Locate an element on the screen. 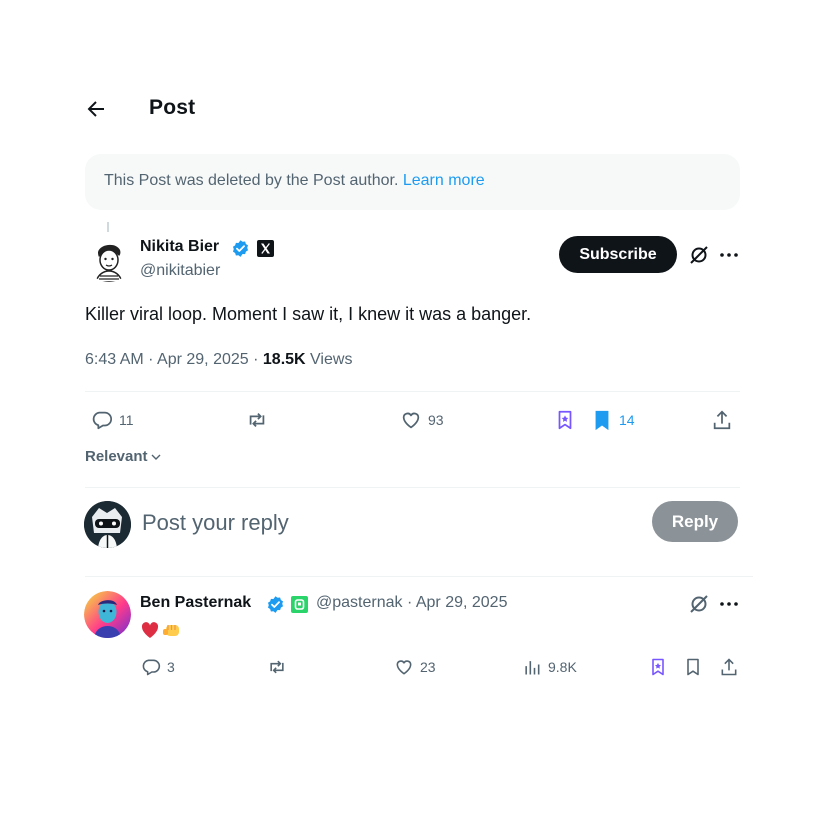 The height and width of the screenshot is (821, 828). back-button is located at coordinates (96, 109).